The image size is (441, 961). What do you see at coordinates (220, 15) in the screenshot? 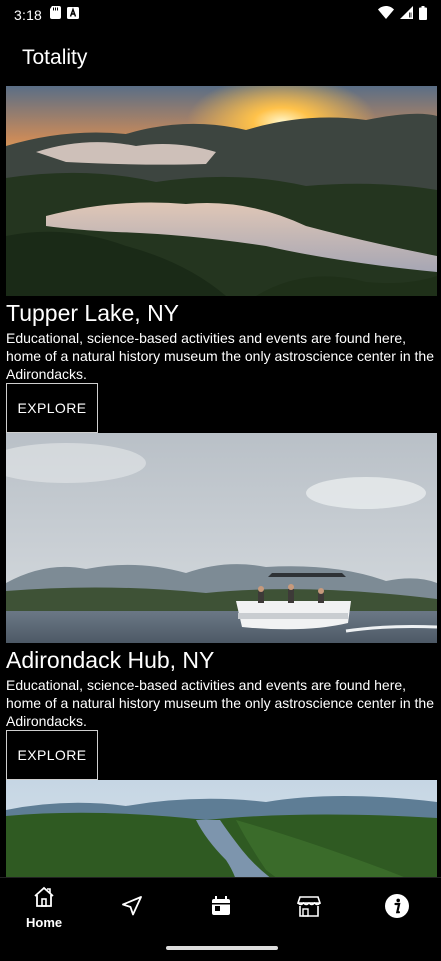
I see `status-bar: 3:18` at bounding box center [220, 15].